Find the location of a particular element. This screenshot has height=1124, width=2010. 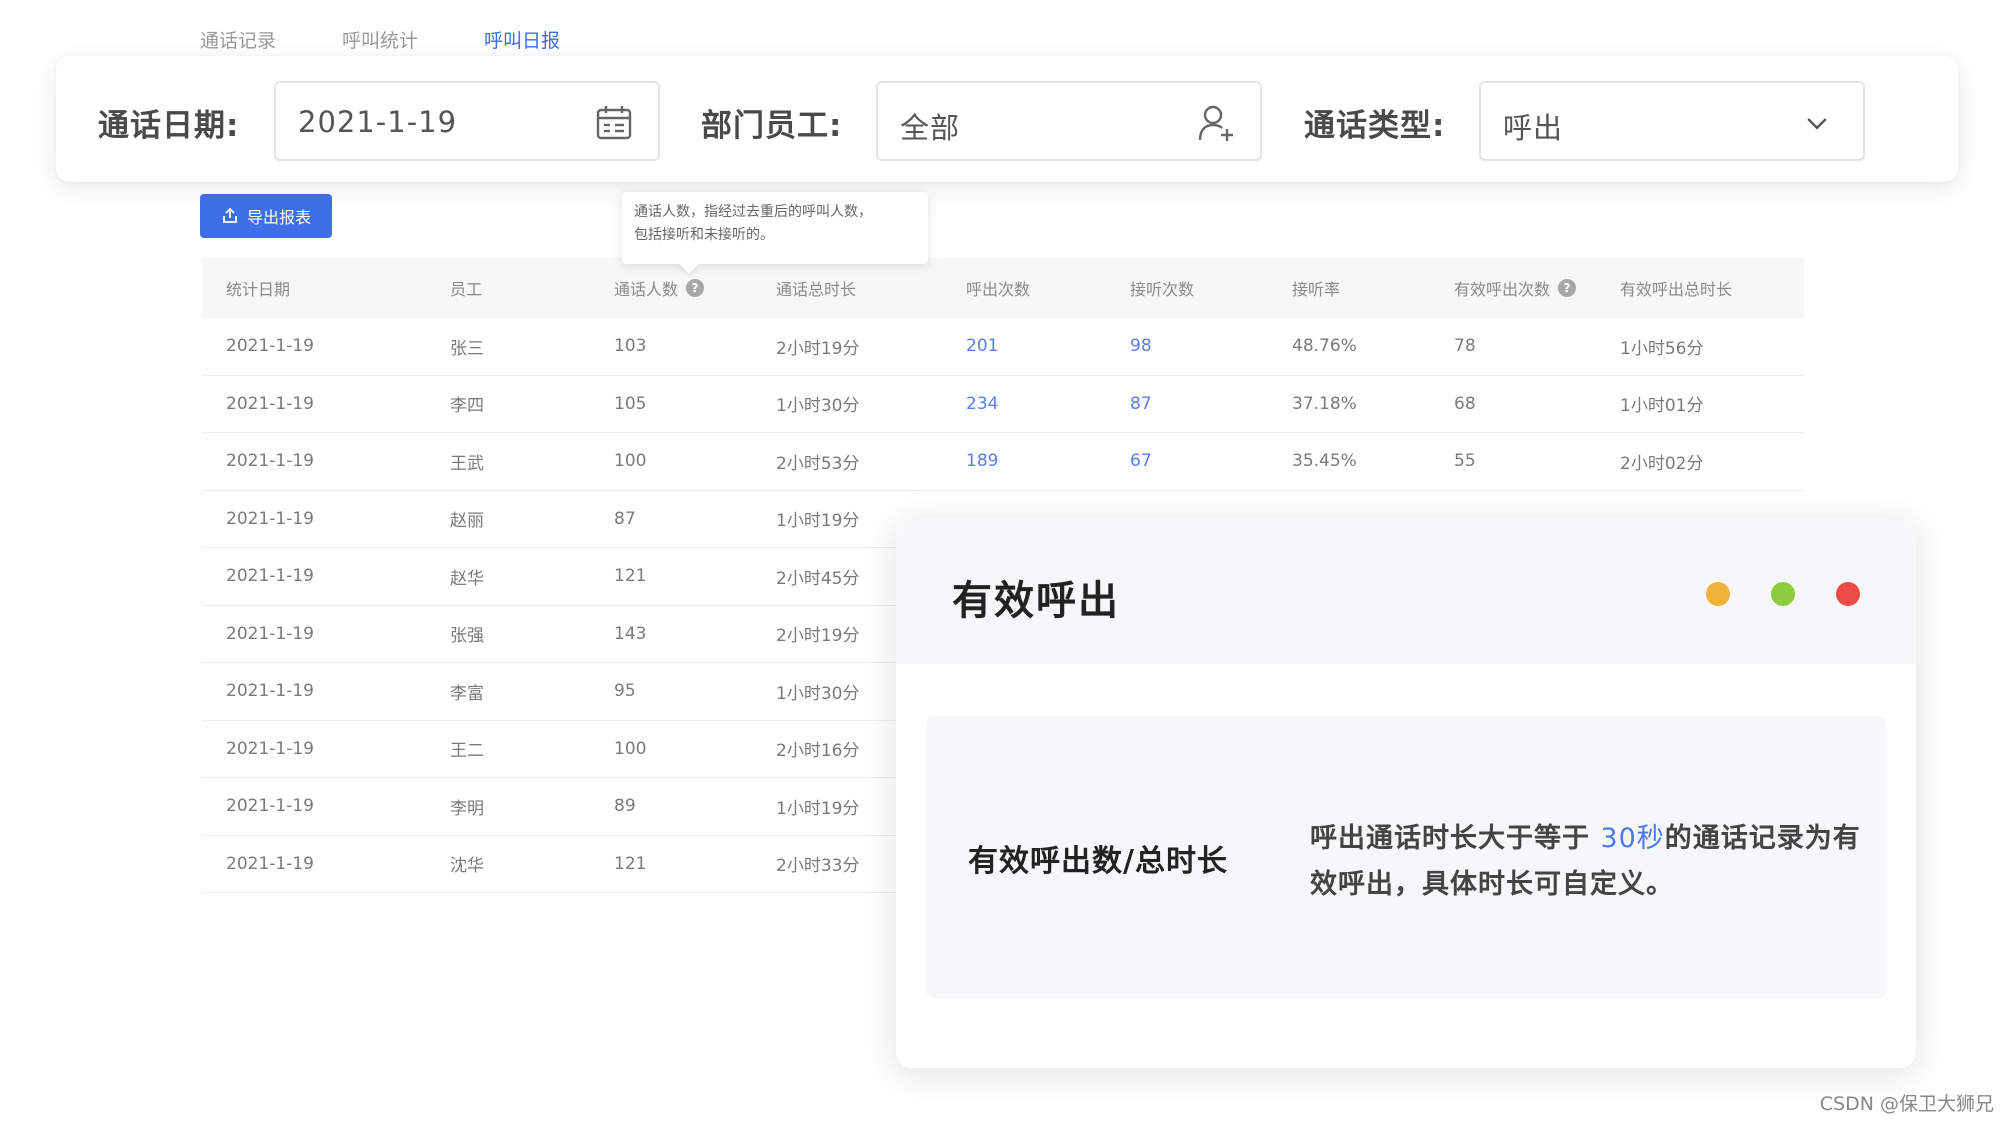

call-type-filter-label: 通话类型: is located at coordinates (1375, 126).